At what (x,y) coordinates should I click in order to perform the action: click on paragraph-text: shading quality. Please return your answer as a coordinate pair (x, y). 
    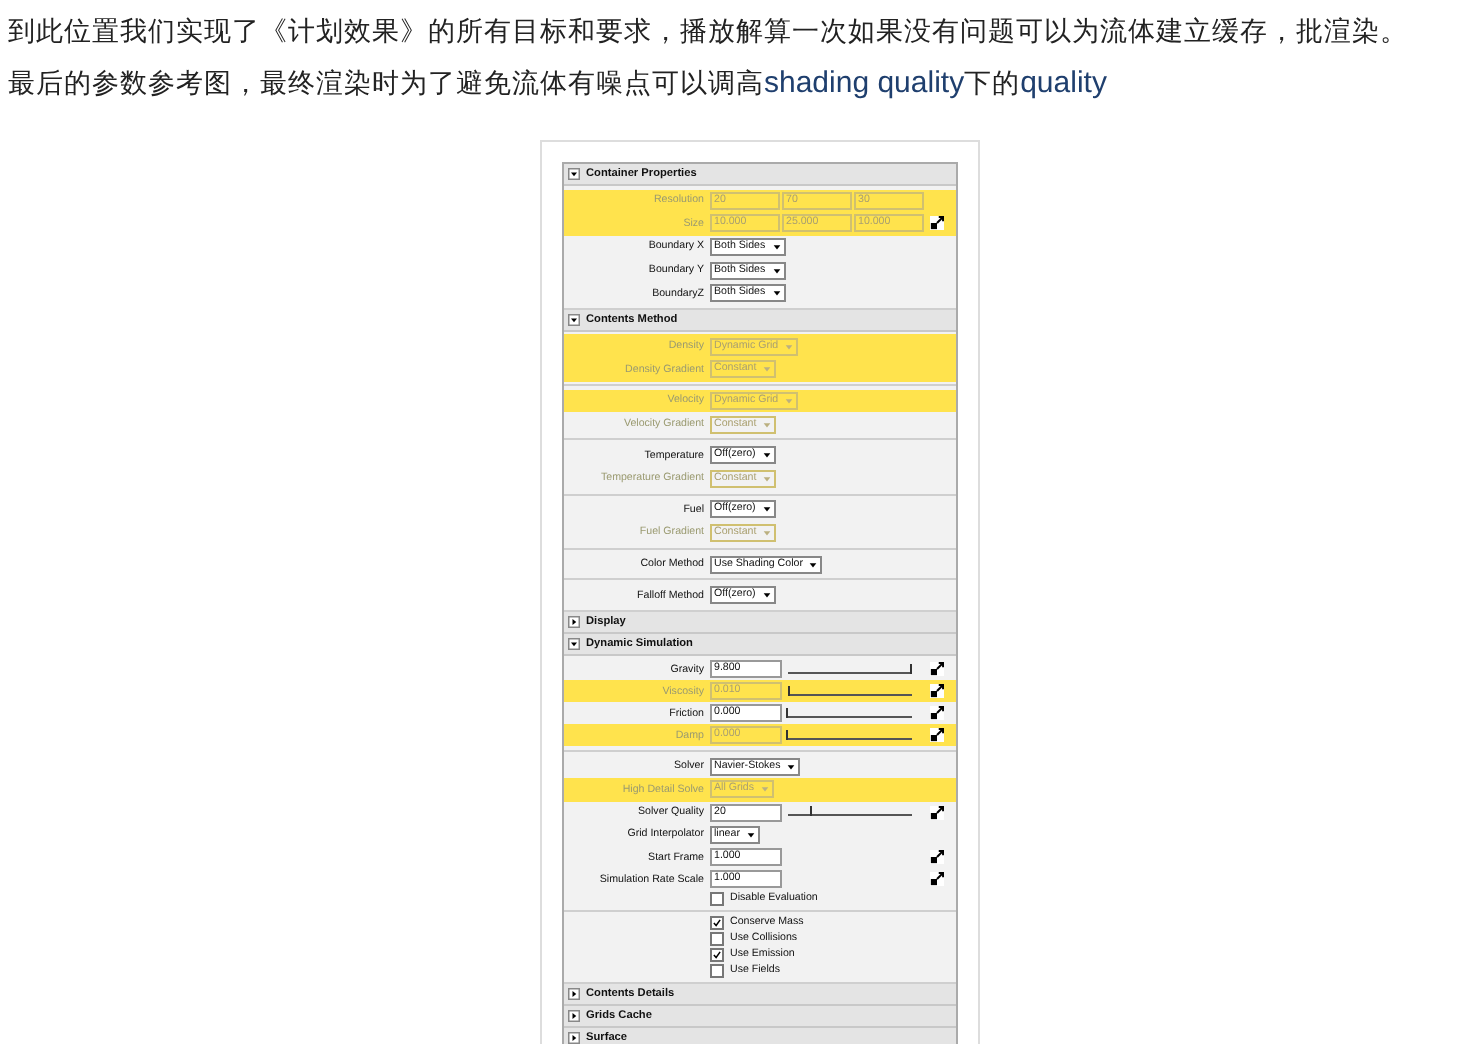
    Looking at the image, I should click on (864, 83).